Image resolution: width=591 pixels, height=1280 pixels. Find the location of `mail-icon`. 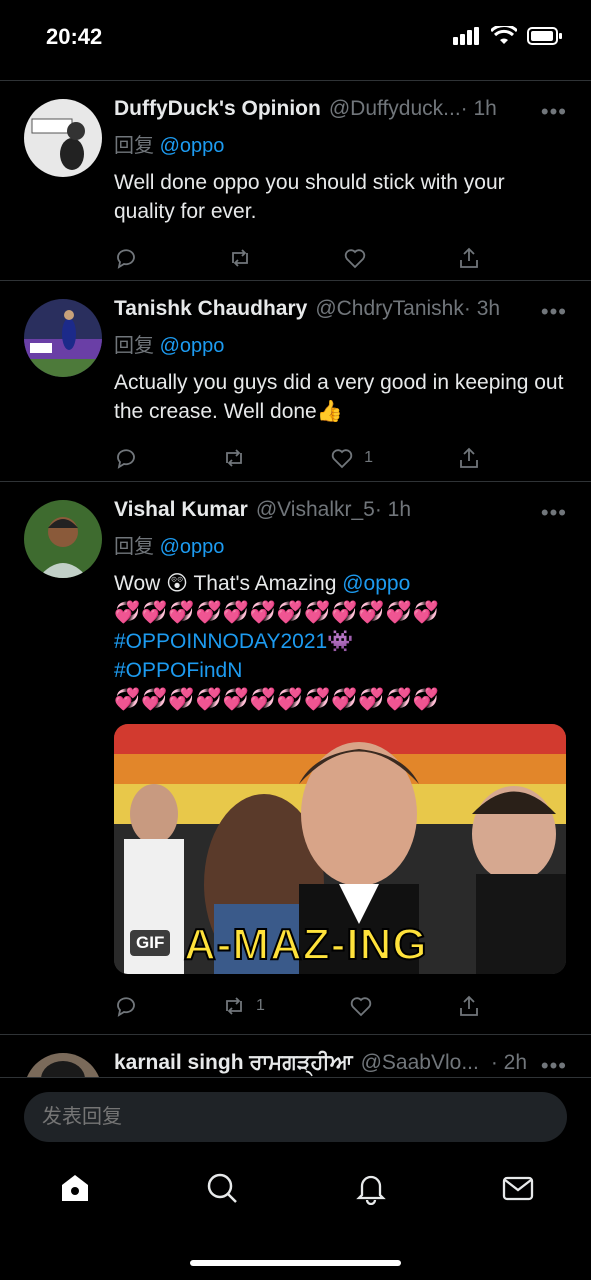

mail-icon is located at coordinates (518, 1188).